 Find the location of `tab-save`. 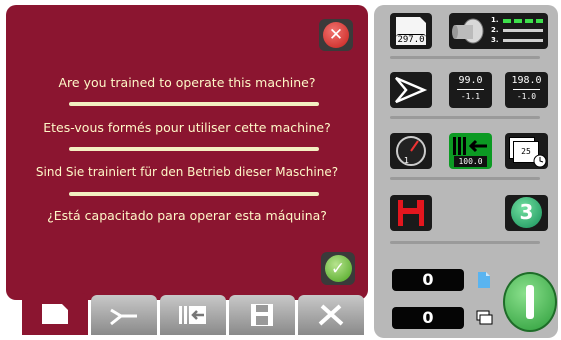

tab-save is located at coordinates (262, 315).